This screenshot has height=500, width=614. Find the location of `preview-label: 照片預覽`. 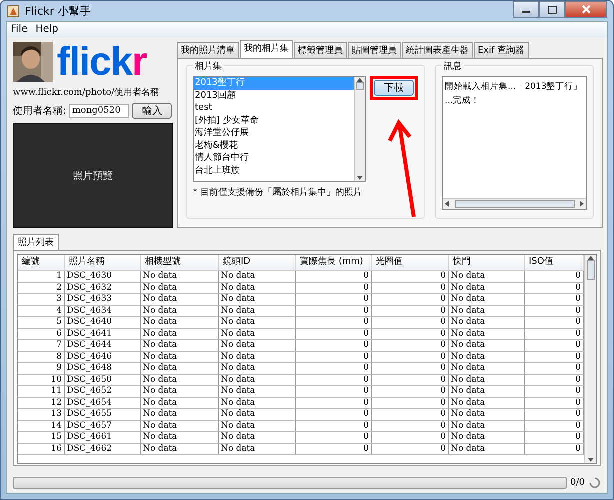

preview-label: 照片預覽 is located at coordinates (93, 176).